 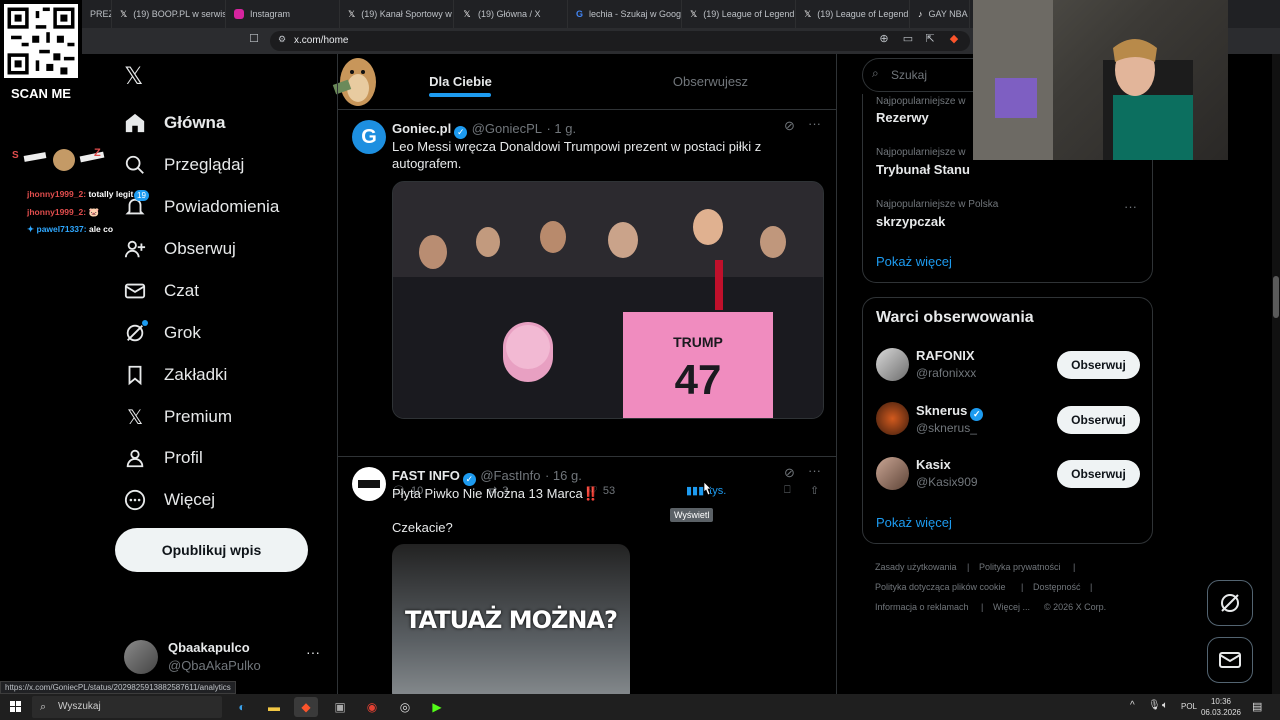 What do you see at coordinates (510, 475) in the screenshot?
I see `tweet-handle: @FastInfo` at bounding box center [510, 475].